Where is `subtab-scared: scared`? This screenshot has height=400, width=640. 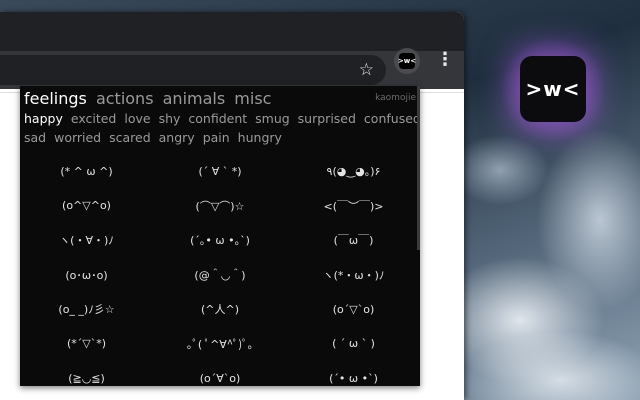 subtab-scared: scared is located at coordinates (130, 137).